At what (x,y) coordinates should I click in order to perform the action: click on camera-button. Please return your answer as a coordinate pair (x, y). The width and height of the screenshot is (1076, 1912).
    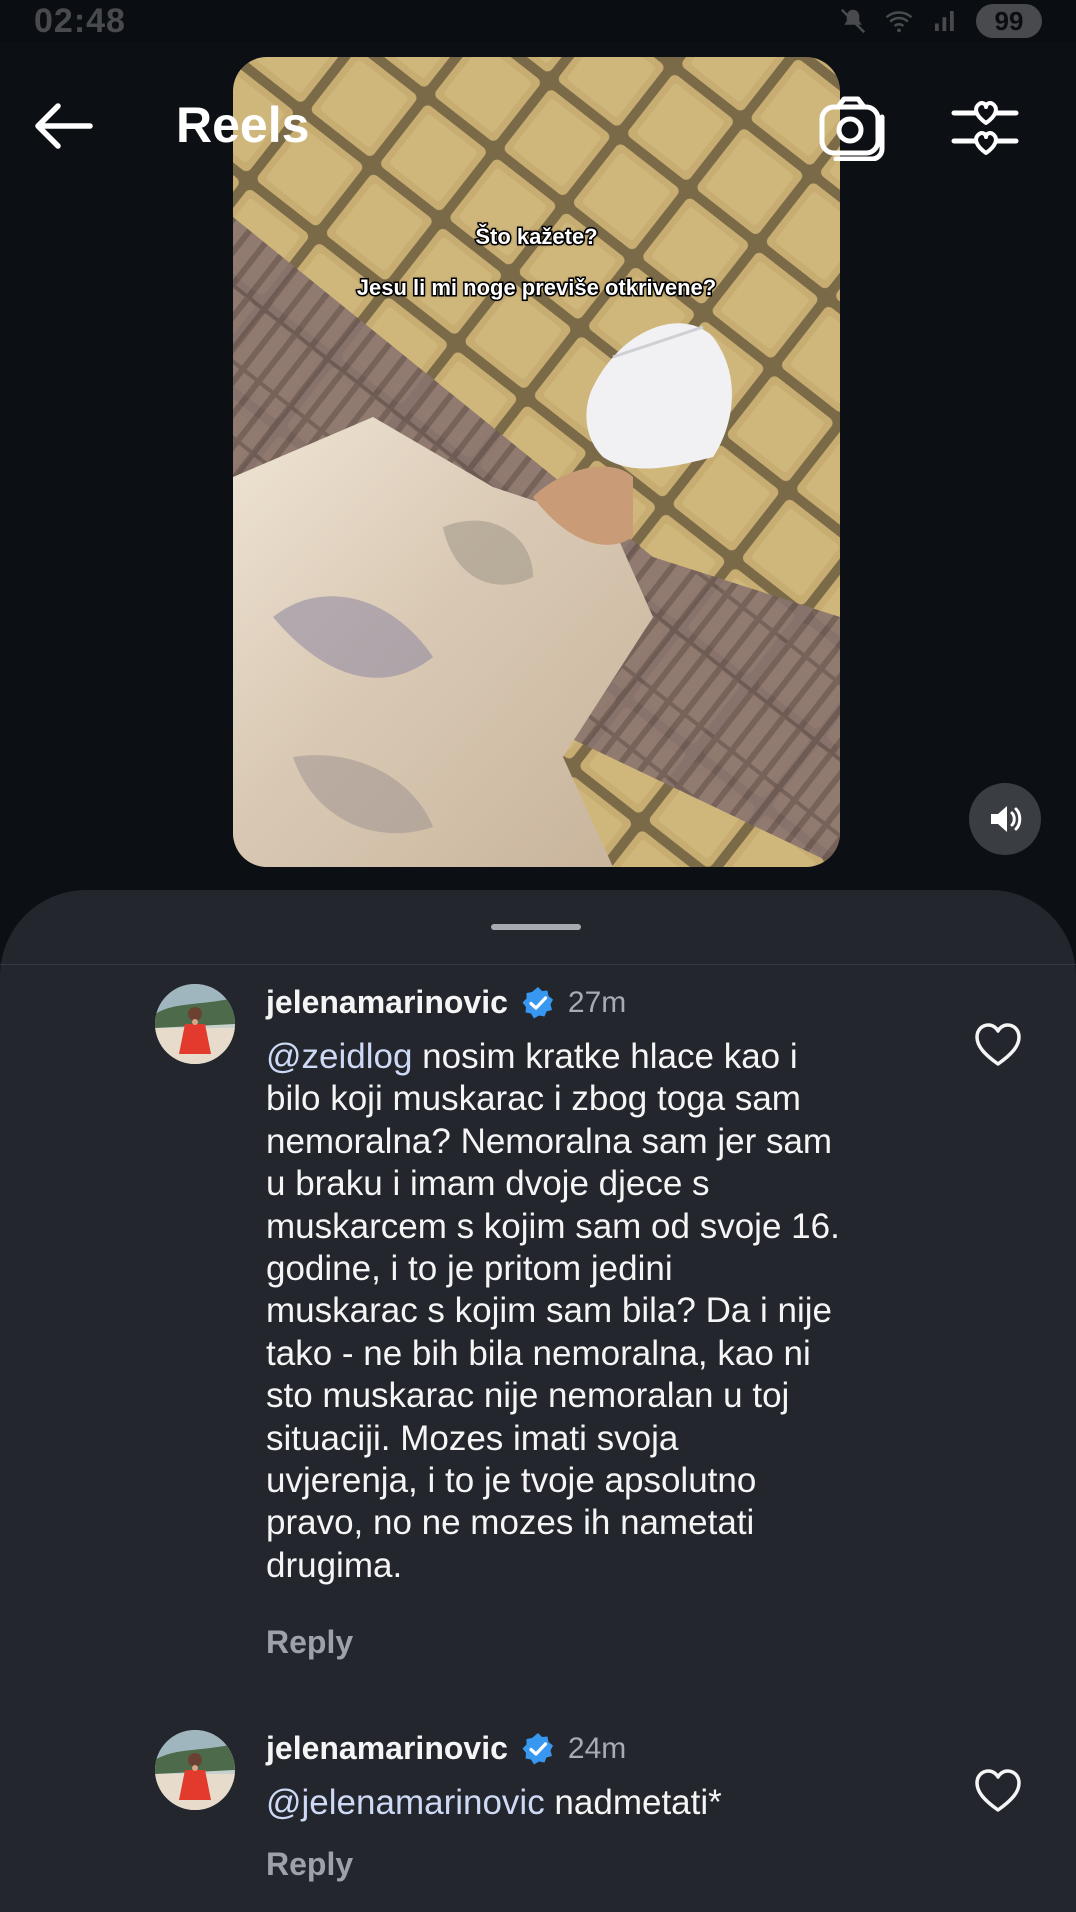
    Looking at the image, I should click on (853, 128).